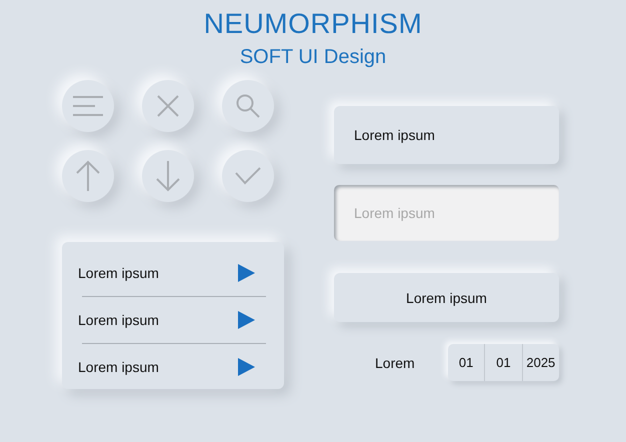 This screenshot has width=626, height=442. I want to click on title: NEUMORPHISM, so click(313, 24).